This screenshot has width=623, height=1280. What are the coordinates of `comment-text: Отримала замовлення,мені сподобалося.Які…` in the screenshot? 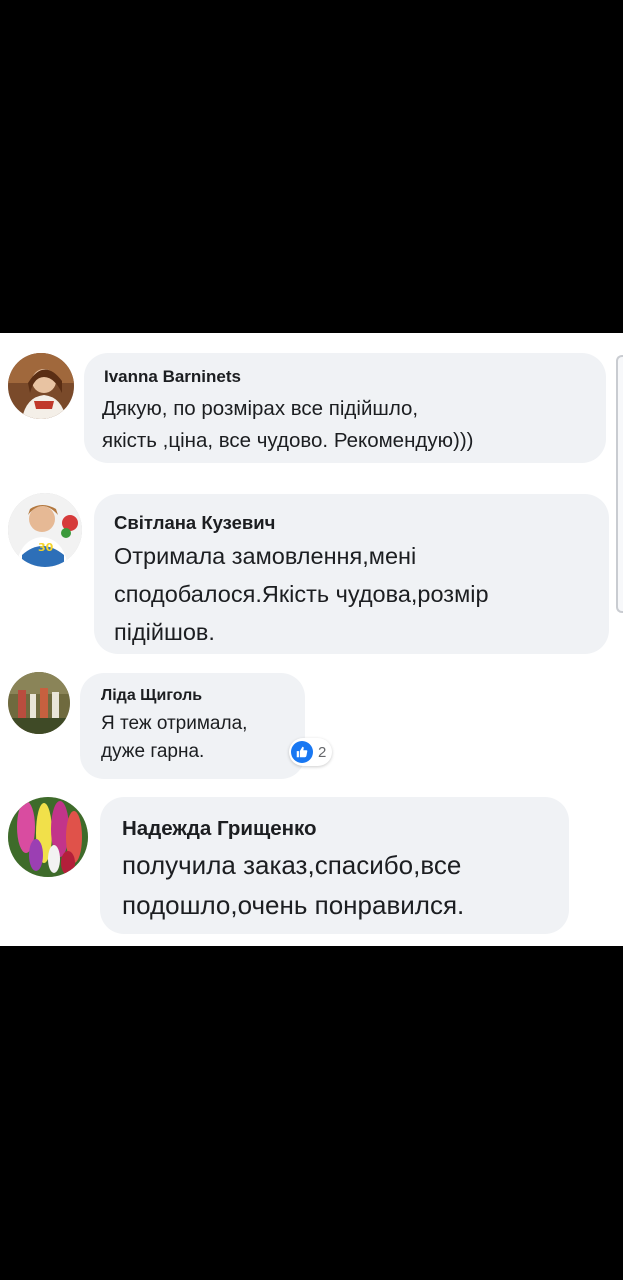 It's located at (301, 594).